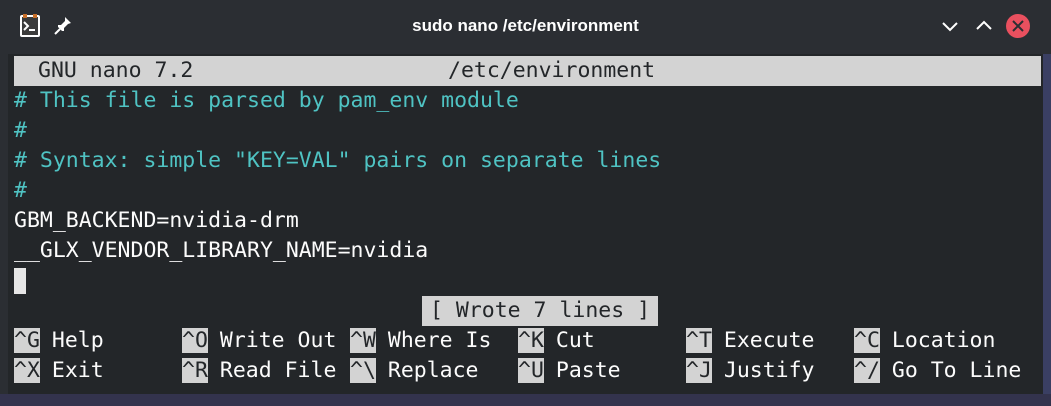 The image size is (1051, 406). What do you see at coordinates (20, 131) in the screenshot?
I see `file-line-2: #` at bounding box center [20, 131].